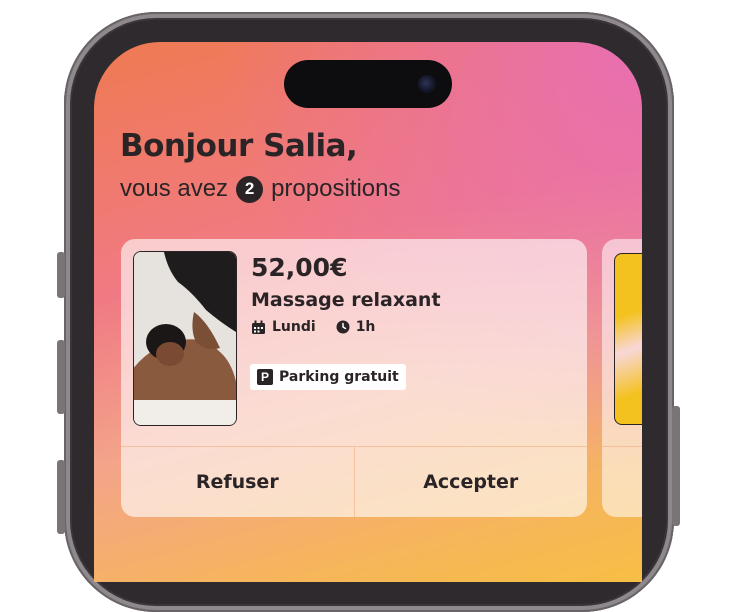 The image size is (745, 612). Describe the element at coordinates (265, 377) in the screenshot. I see `parking-icon: P` at that location.